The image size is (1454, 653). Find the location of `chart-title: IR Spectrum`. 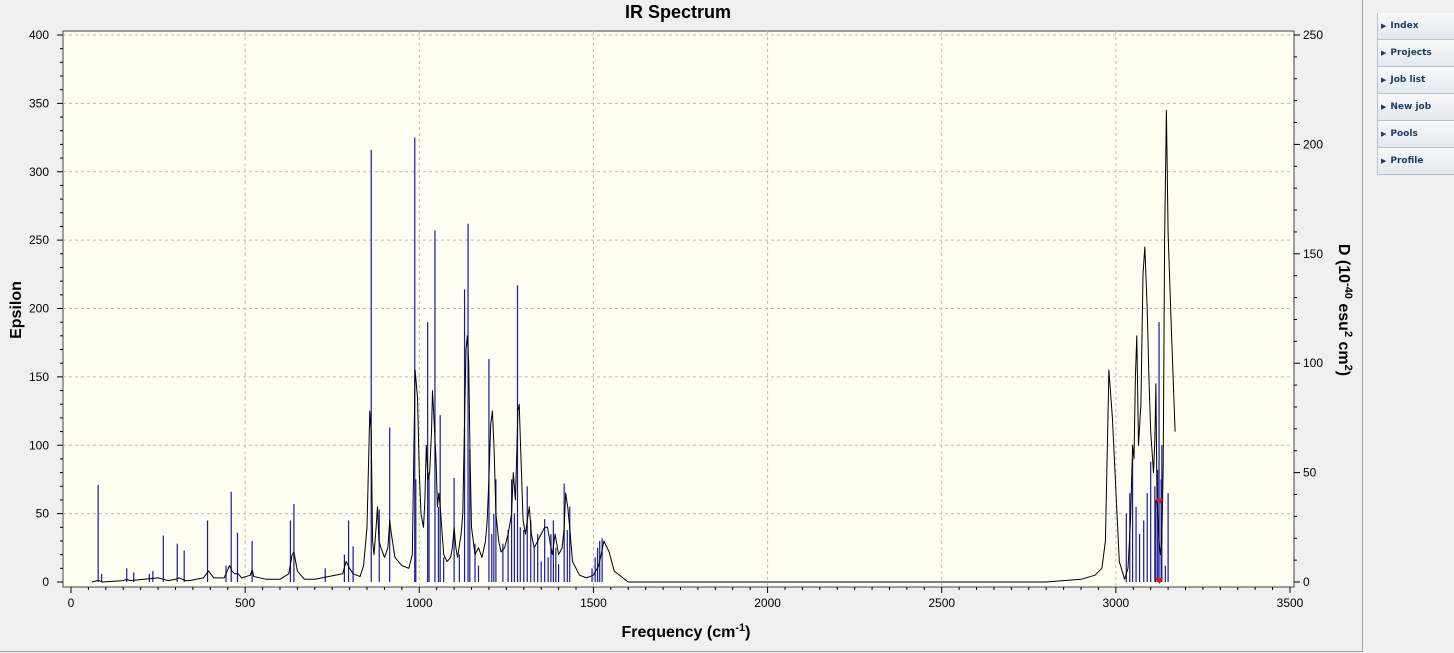

chart-title: IR Spectrum is located at coordinates (678, 12).